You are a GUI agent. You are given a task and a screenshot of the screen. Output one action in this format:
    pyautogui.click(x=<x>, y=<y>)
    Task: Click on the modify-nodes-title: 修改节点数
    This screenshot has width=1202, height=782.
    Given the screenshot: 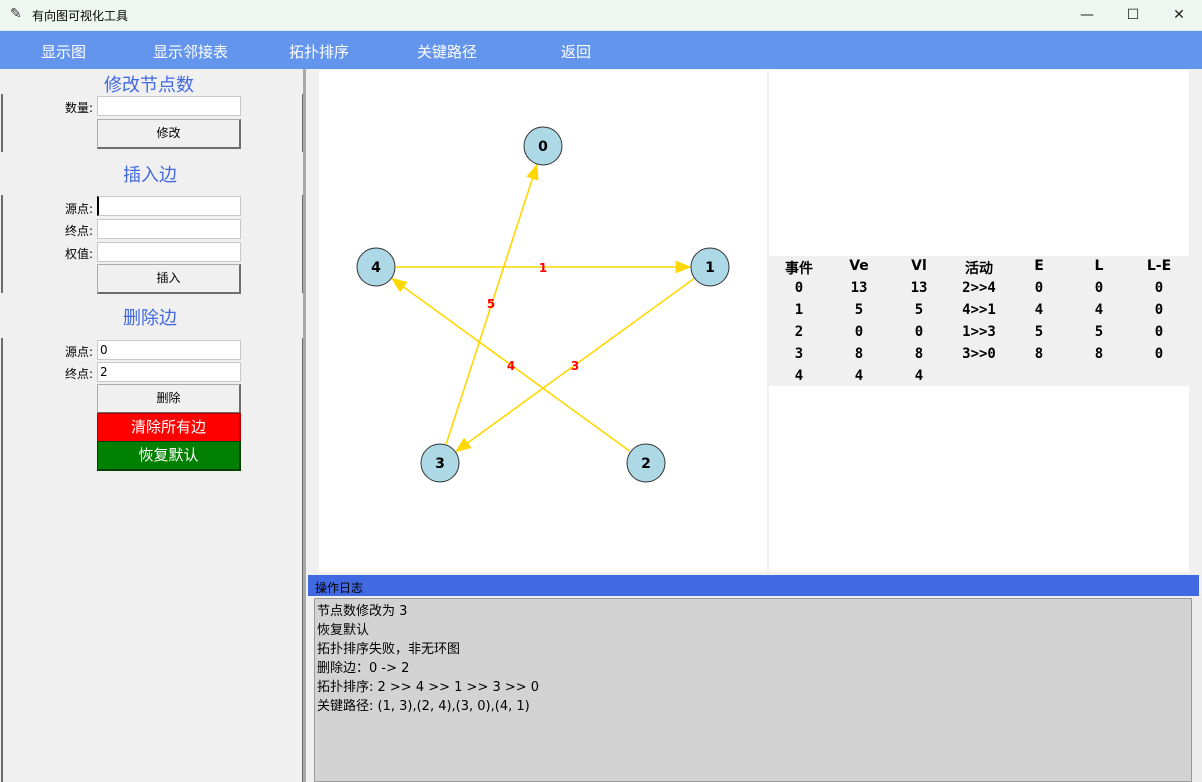 What is the action you would take?
    pyautogui.click(x=149, y=85)
    